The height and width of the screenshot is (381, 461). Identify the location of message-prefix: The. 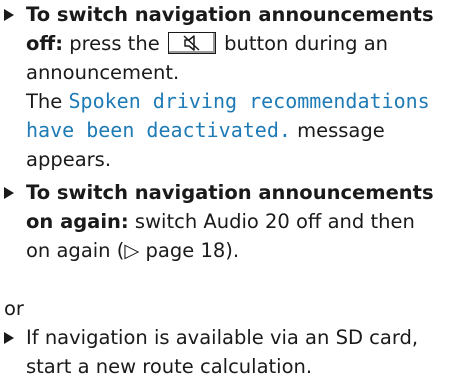
(44, 101).